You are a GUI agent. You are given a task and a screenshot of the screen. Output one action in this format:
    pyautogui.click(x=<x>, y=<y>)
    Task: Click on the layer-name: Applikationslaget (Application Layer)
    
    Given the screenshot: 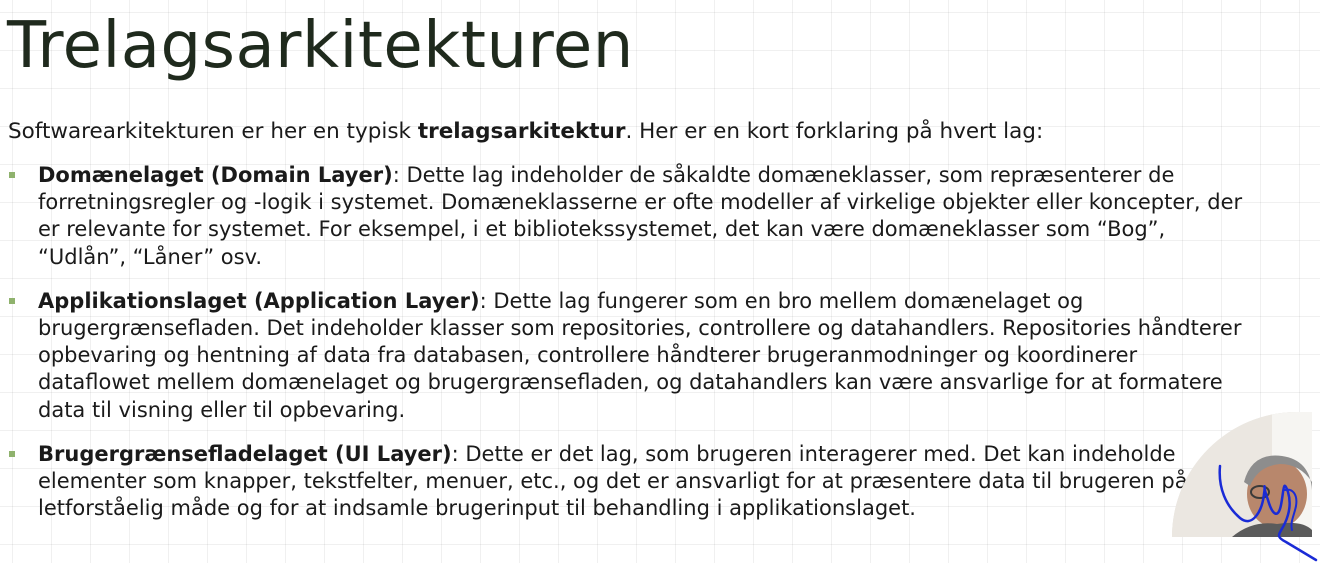 What is the action you would take?
    pyautogui.click(x=259, y=300)
    